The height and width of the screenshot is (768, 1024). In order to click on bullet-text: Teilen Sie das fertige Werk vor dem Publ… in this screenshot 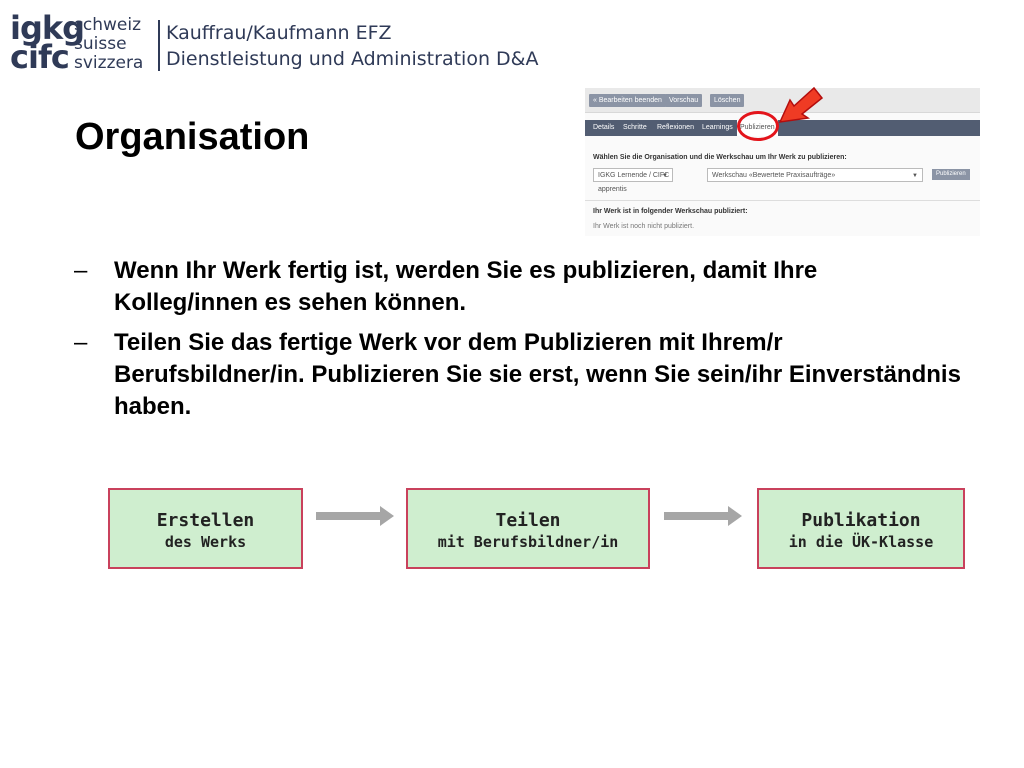, I will do `click(537, 374)`.